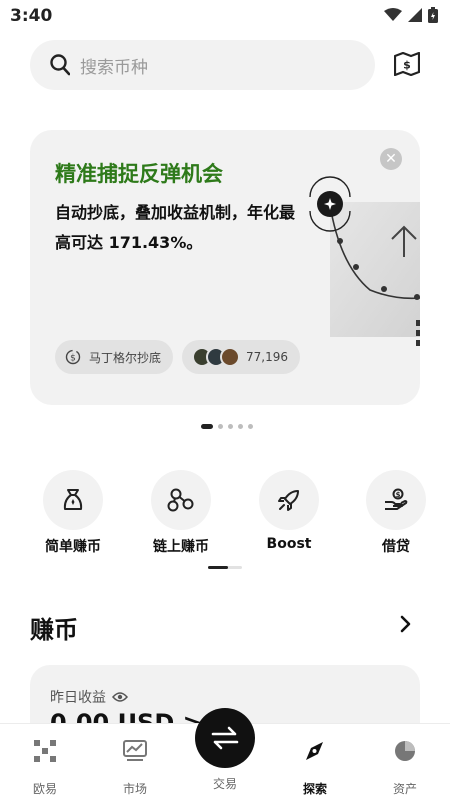  Describe the element at coordinates (224, 784) in the screenshot. I see `trade-label: 交易` at that location.